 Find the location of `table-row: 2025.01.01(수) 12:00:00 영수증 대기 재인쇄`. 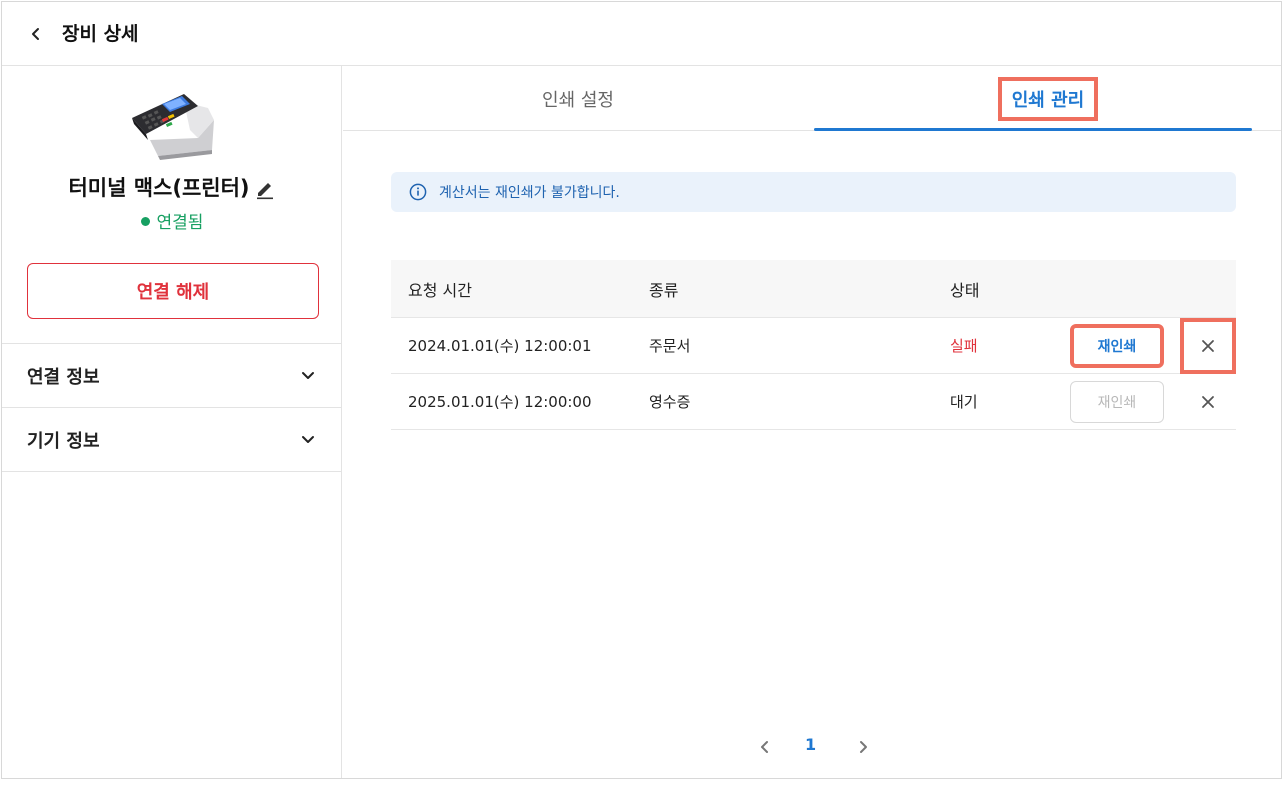

table-row: 2025.01.01(수) 12:00:00 영수증 대기 재인쇄 is located at coordinates (813, 402).